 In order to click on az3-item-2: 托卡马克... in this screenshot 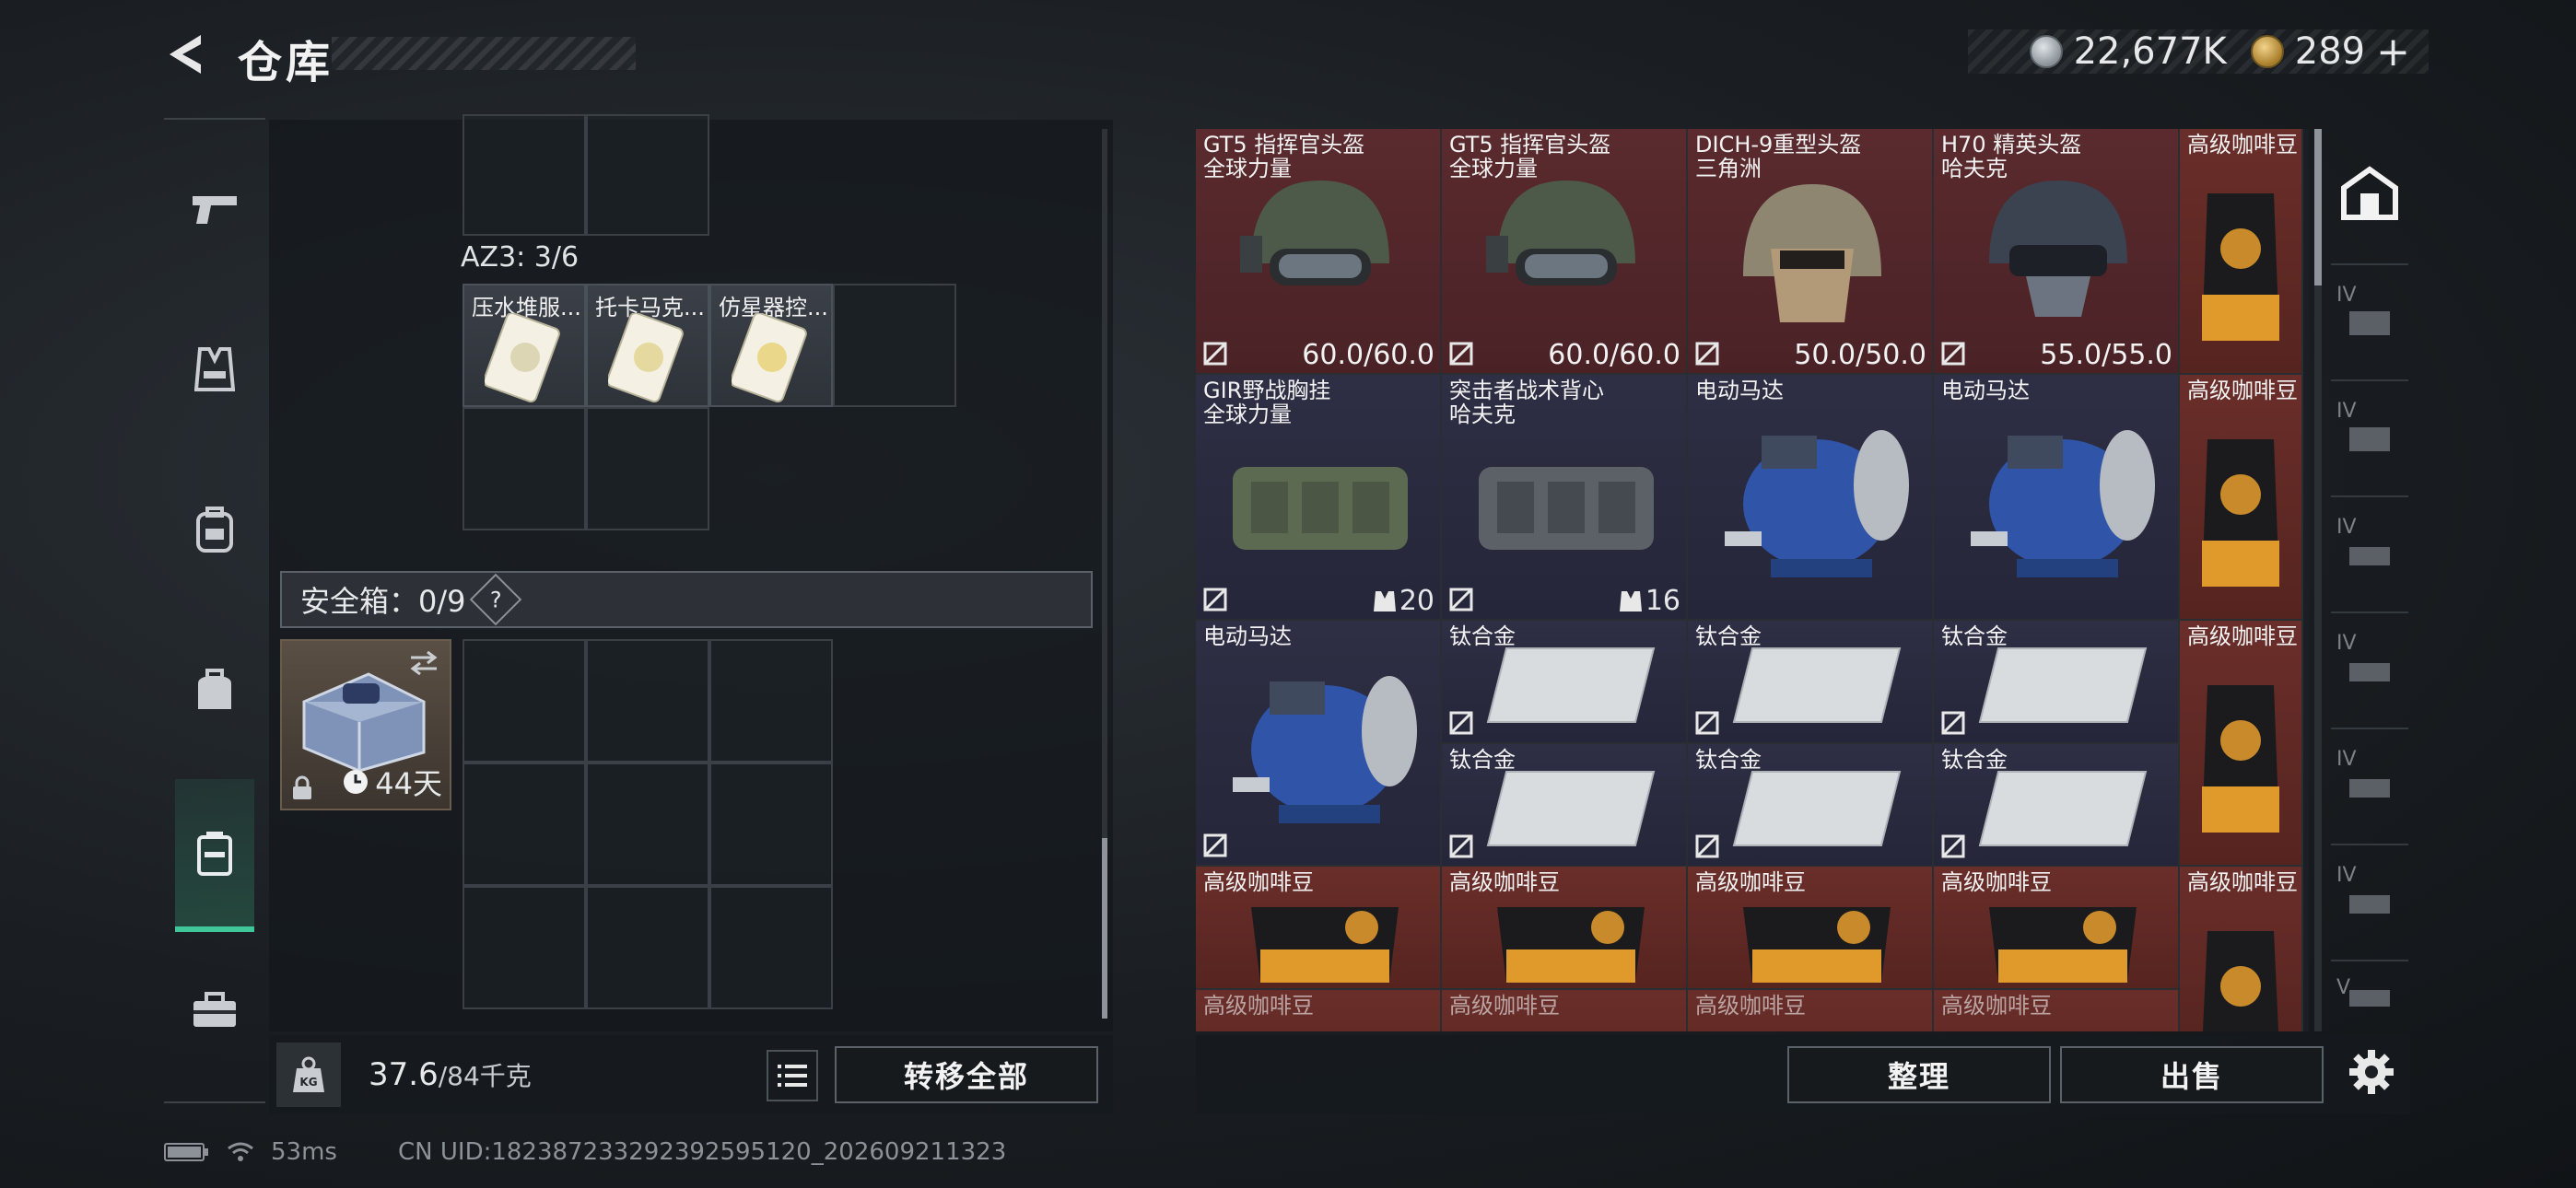, I will do `click(647, 345)`.